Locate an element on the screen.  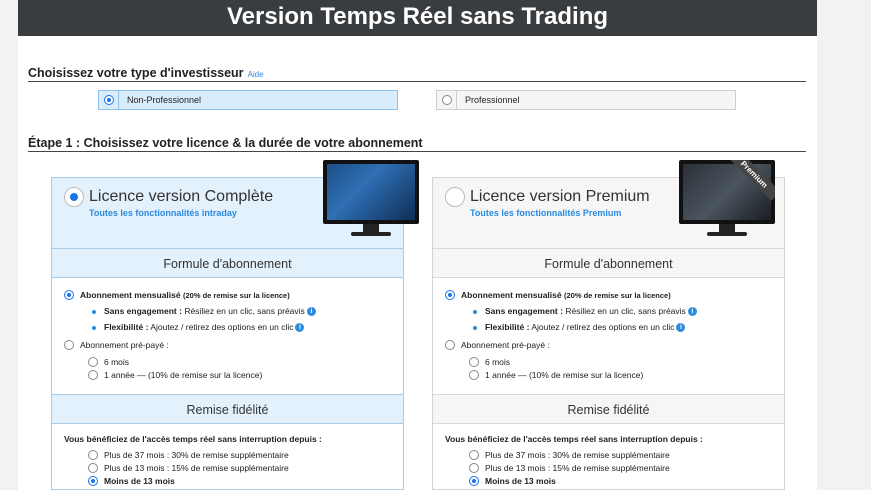
pro-label: Professionnel is located at coordinates (492, 100).